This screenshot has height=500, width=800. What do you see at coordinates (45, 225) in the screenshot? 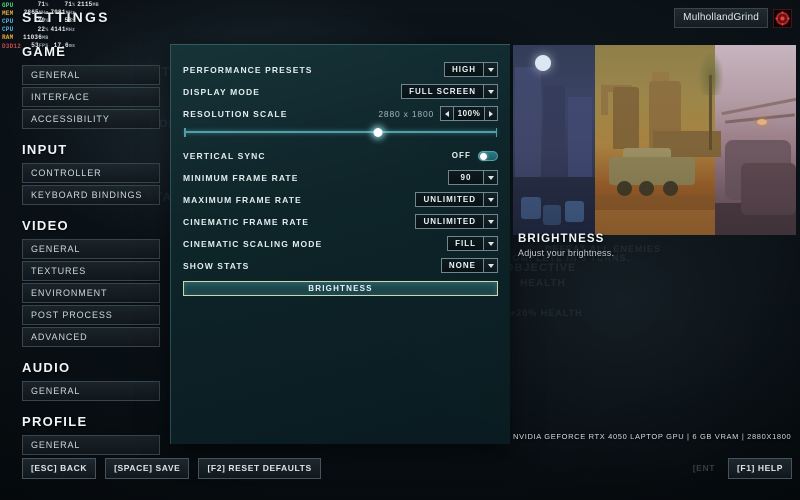
I see `sidebar-group-video: VIDEO` at bounding box center [45, 225].